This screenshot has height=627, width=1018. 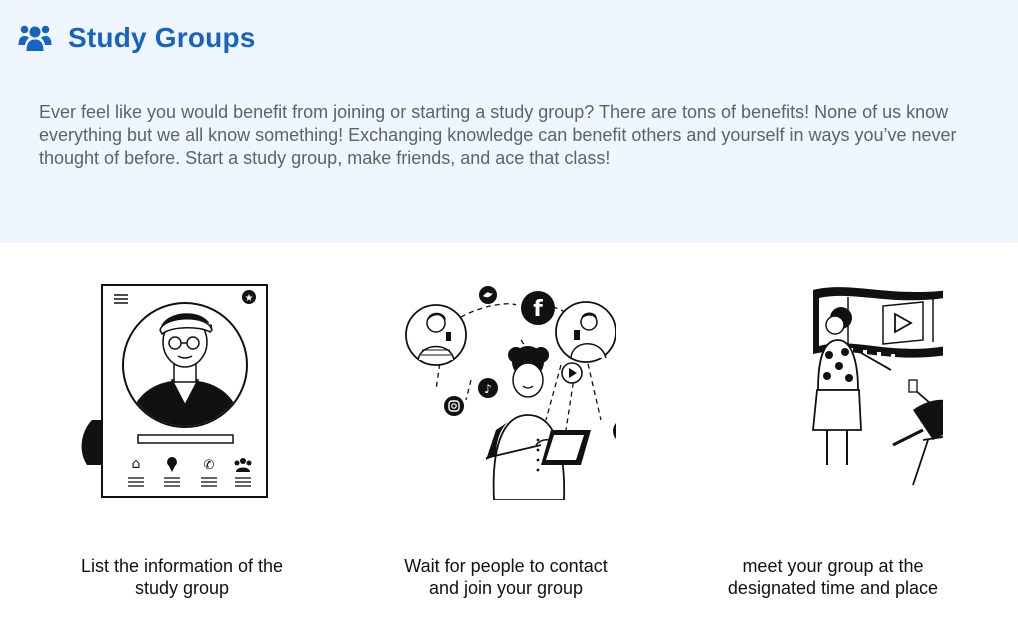 I want to click on users-icon, so click(x=35, y=38).